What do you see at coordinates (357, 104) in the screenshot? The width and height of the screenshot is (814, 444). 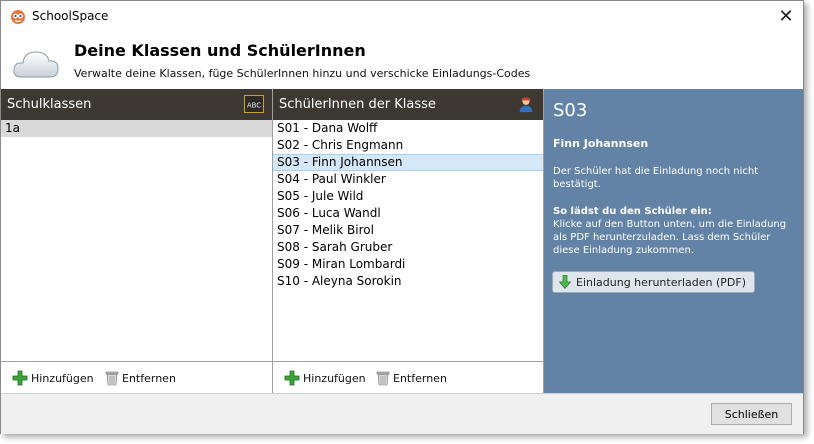 I see `students-panel-title: SchülerInnen der Klasse` at bounding box center [357, 104].